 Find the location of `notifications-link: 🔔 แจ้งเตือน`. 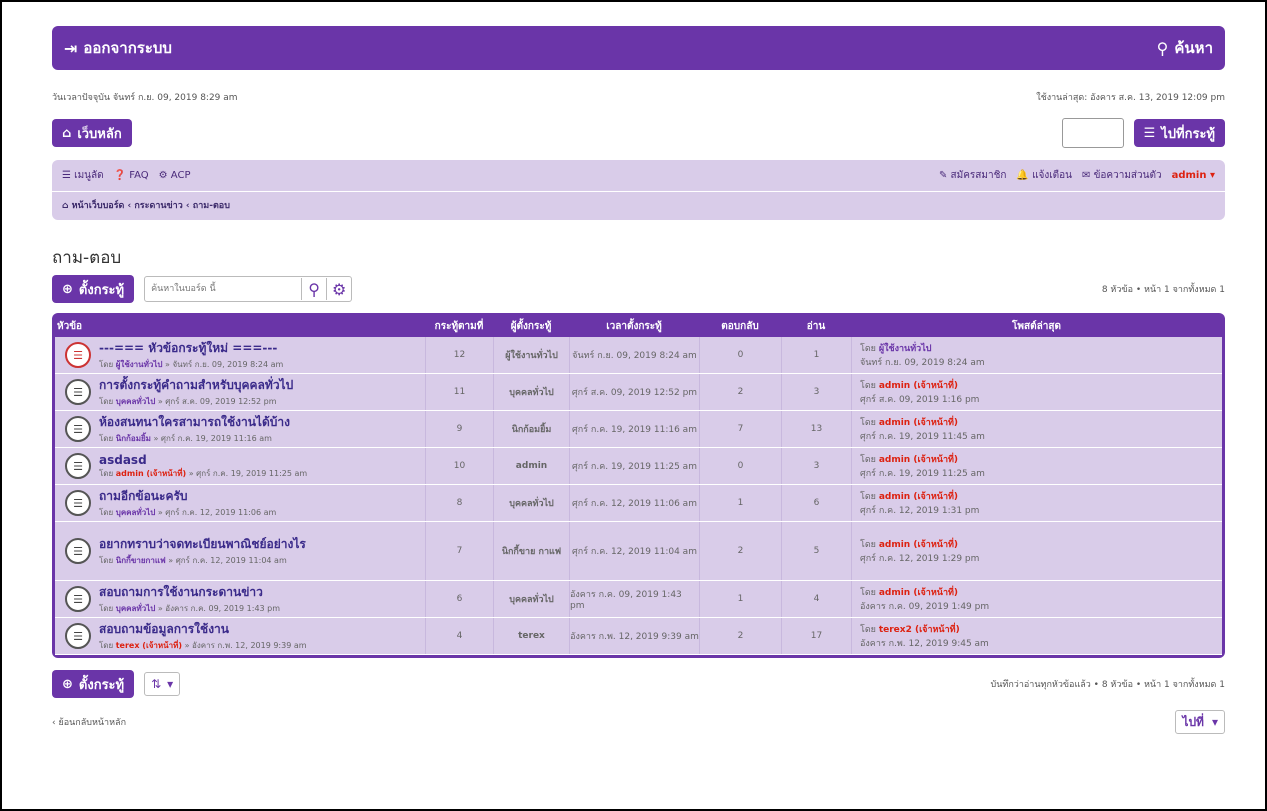

notifications-link: 🔔 แจ้งเตือน is located at coordinates (1044, 175).